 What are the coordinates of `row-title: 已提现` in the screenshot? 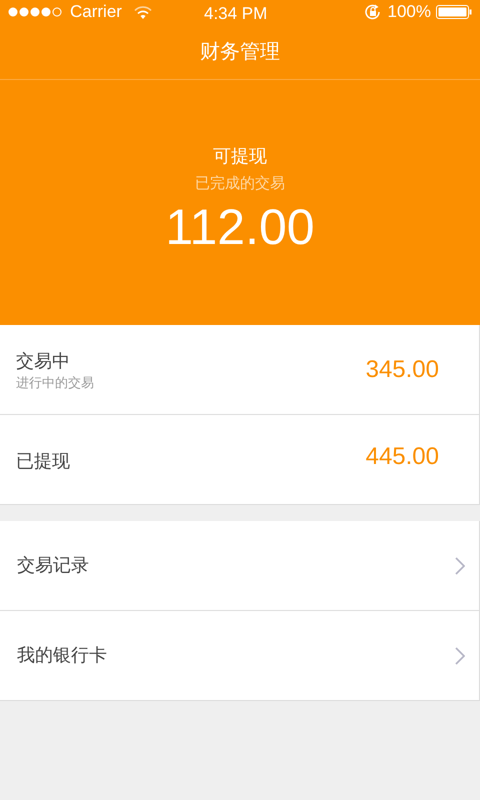 It's located at (43, 461).